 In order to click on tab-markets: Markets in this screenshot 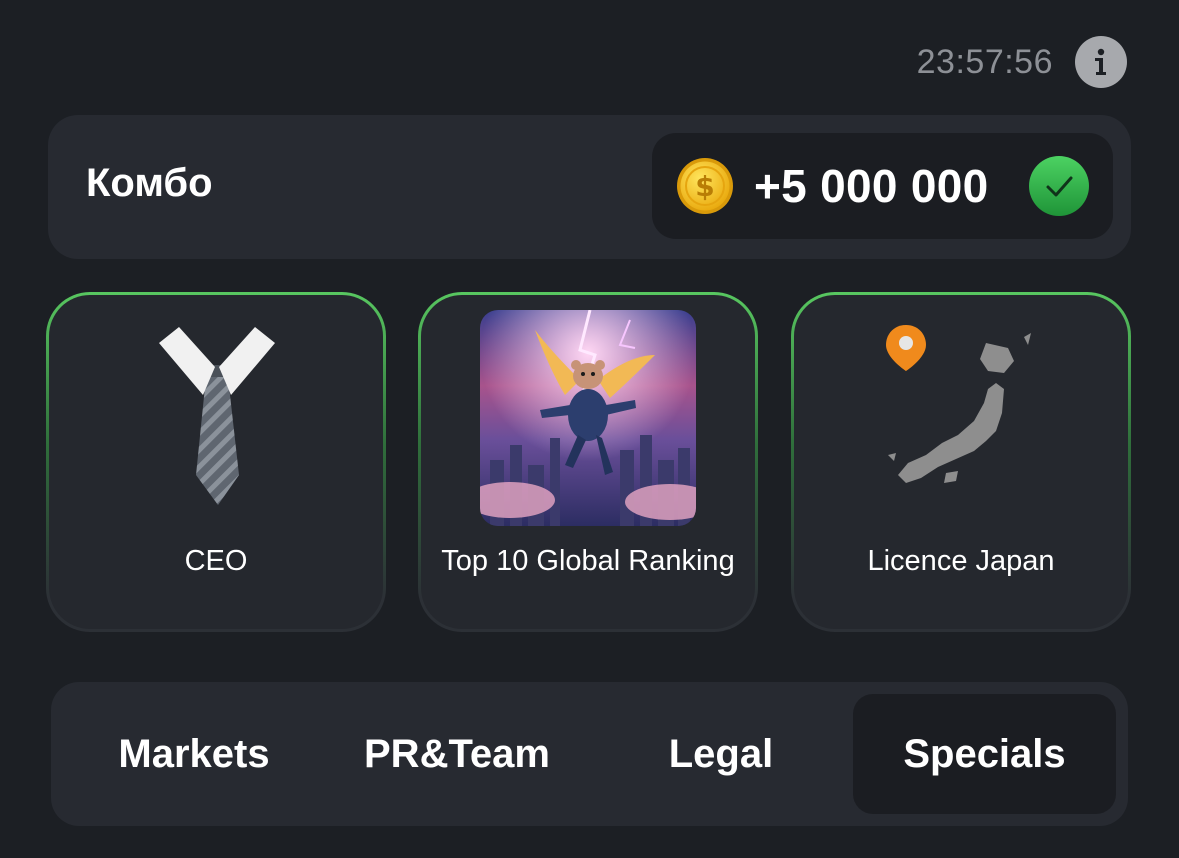, I will do `click(194, 754)`.